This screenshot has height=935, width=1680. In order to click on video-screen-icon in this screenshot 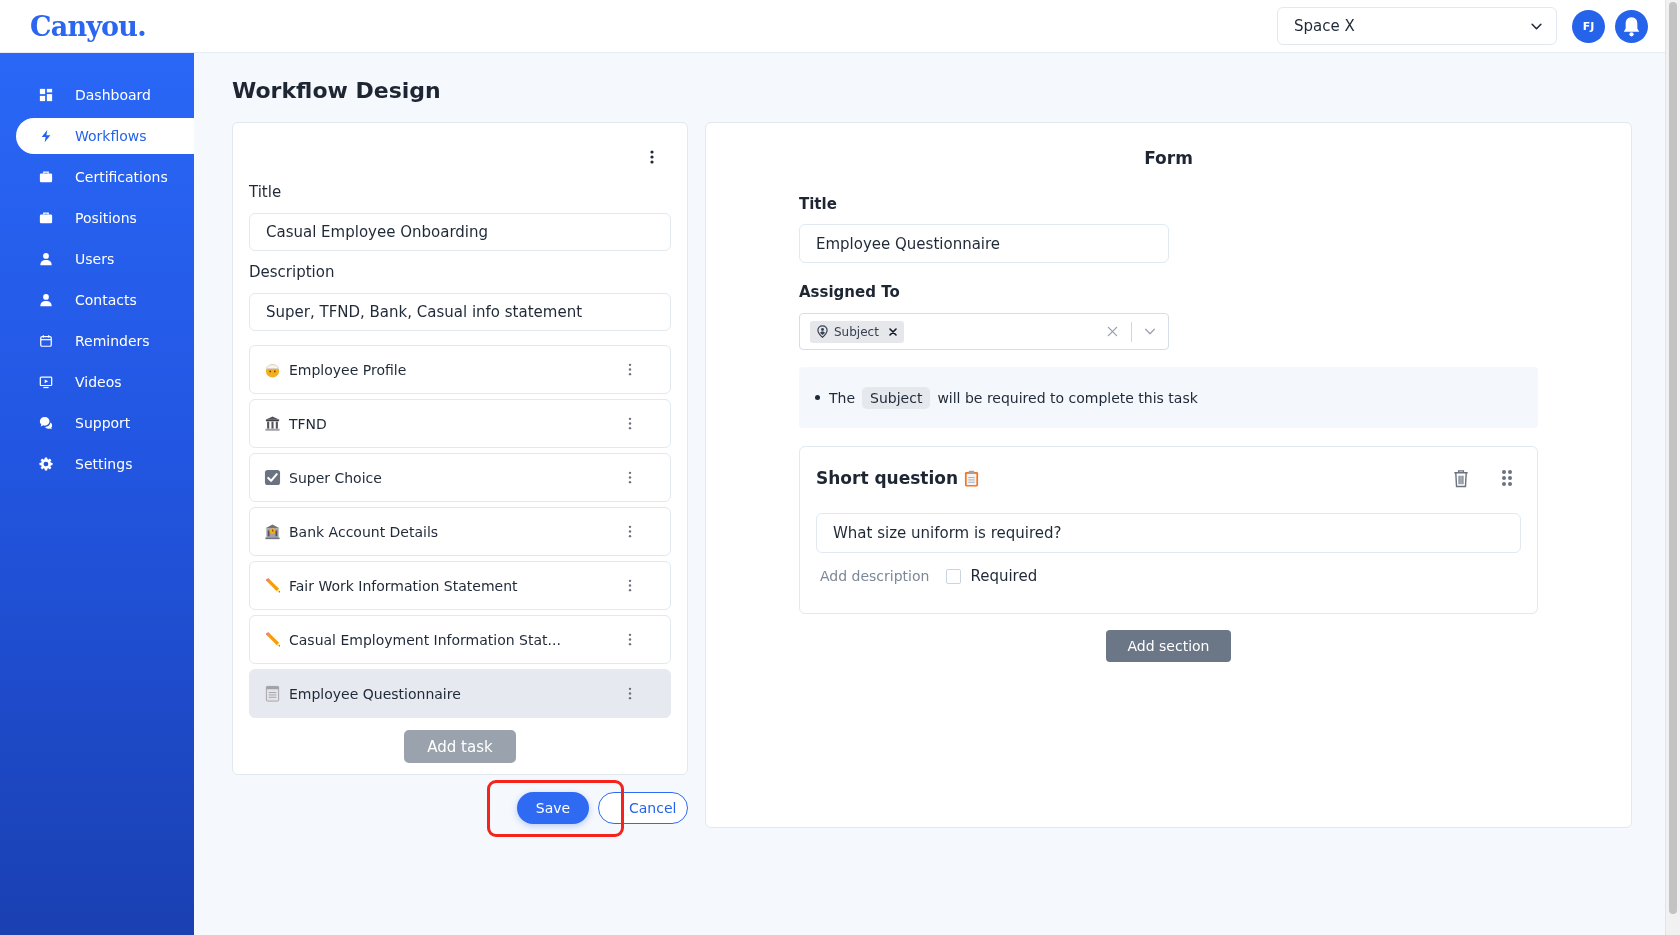, I will do `click(46, 382)`.